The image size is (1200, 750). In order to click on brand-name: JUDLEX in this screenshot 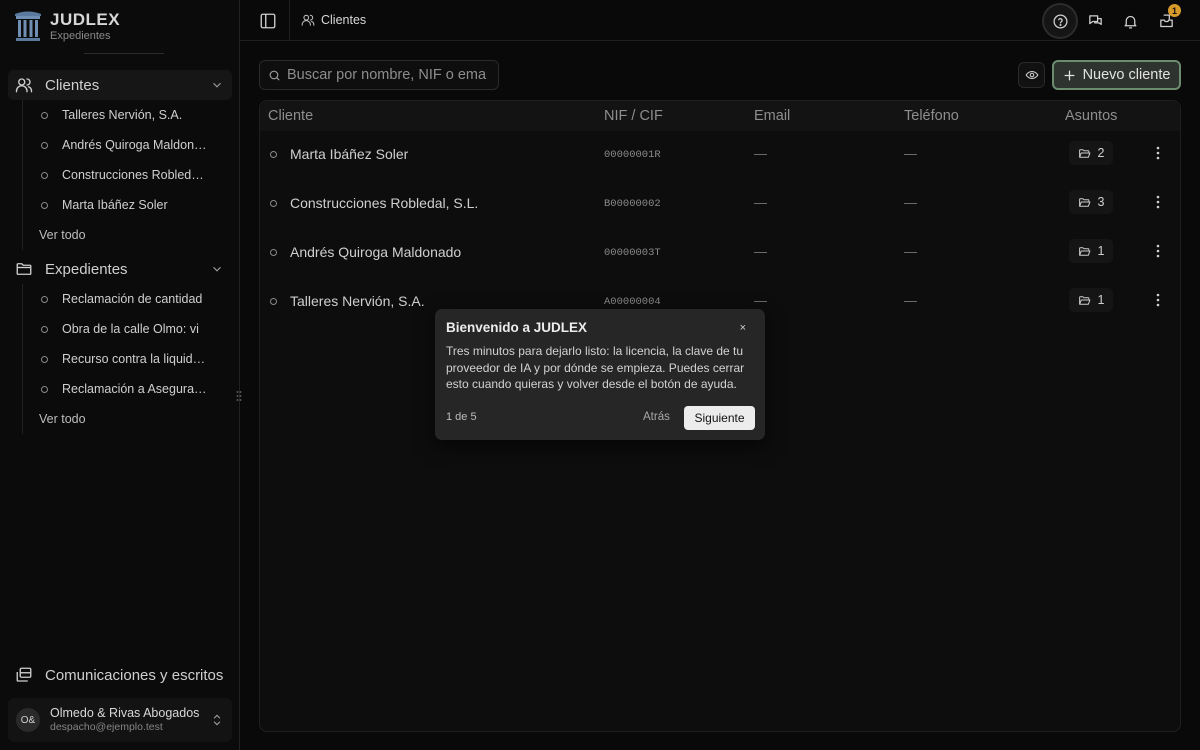, I will do `click(85, 19)`.